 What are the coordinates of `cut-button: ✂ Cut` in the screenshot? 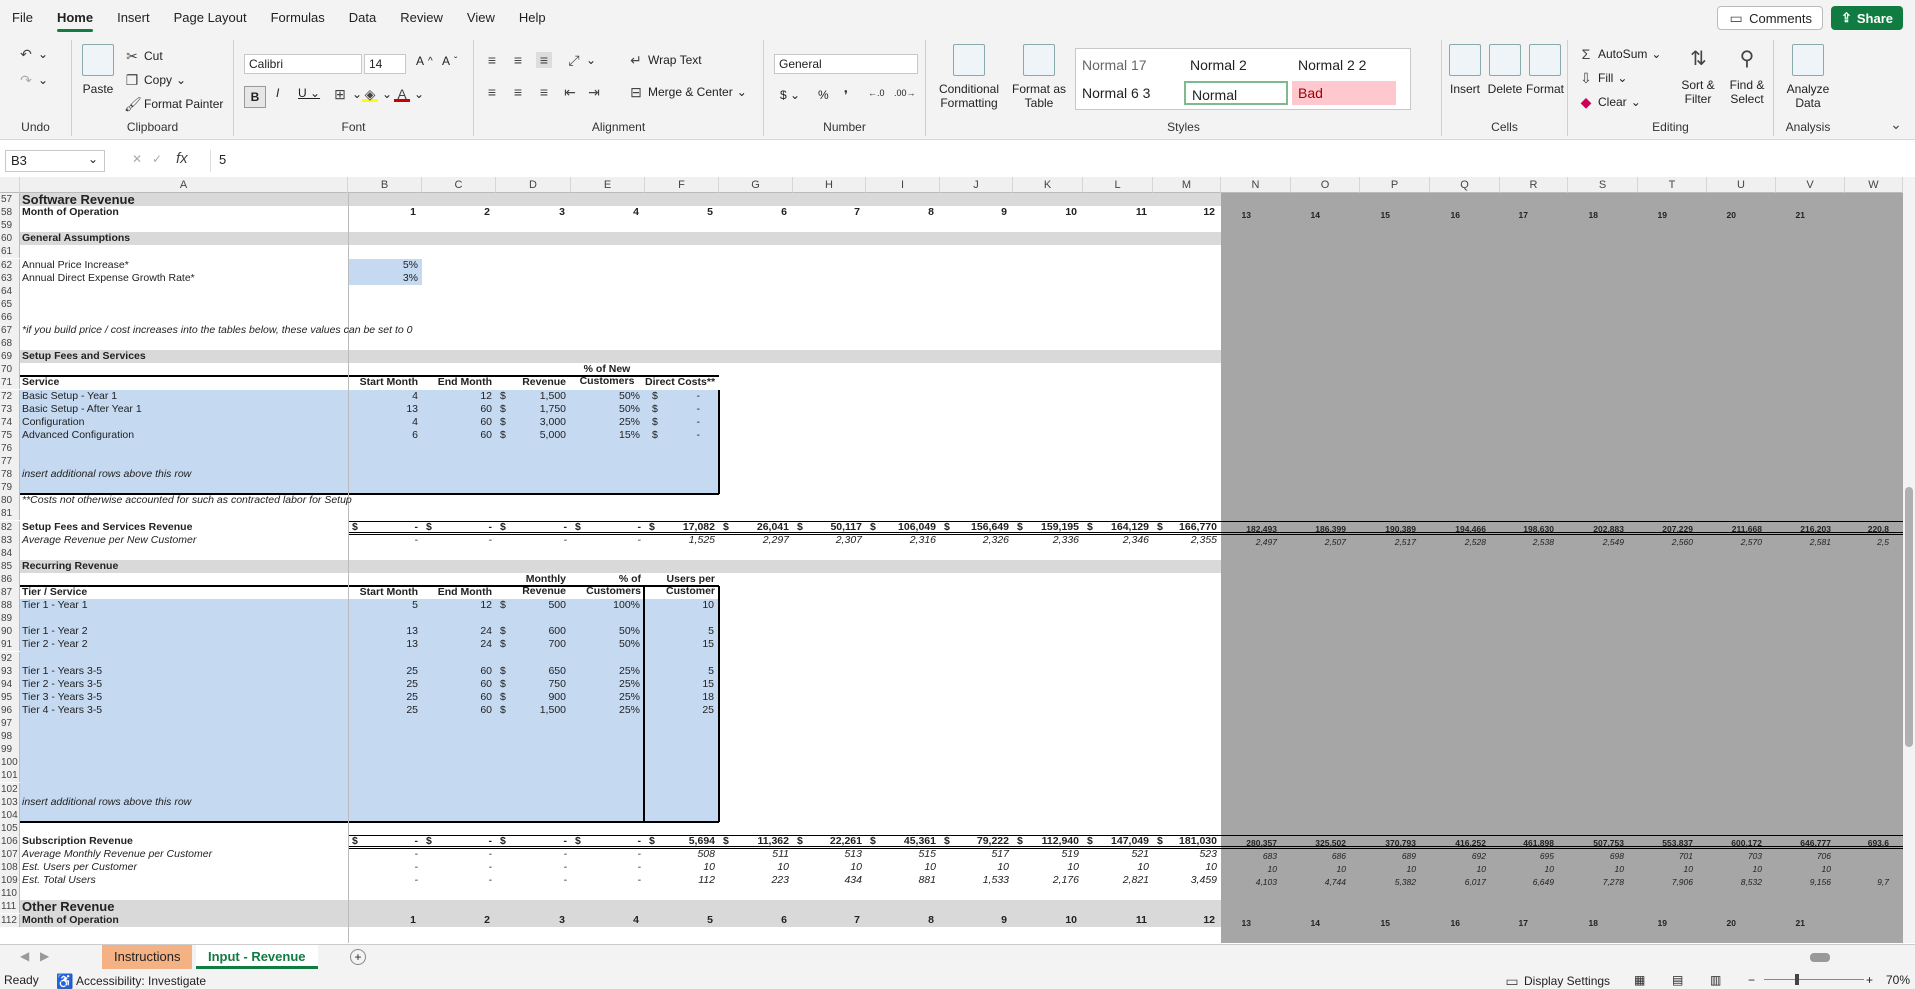 It's located at (143, 56).